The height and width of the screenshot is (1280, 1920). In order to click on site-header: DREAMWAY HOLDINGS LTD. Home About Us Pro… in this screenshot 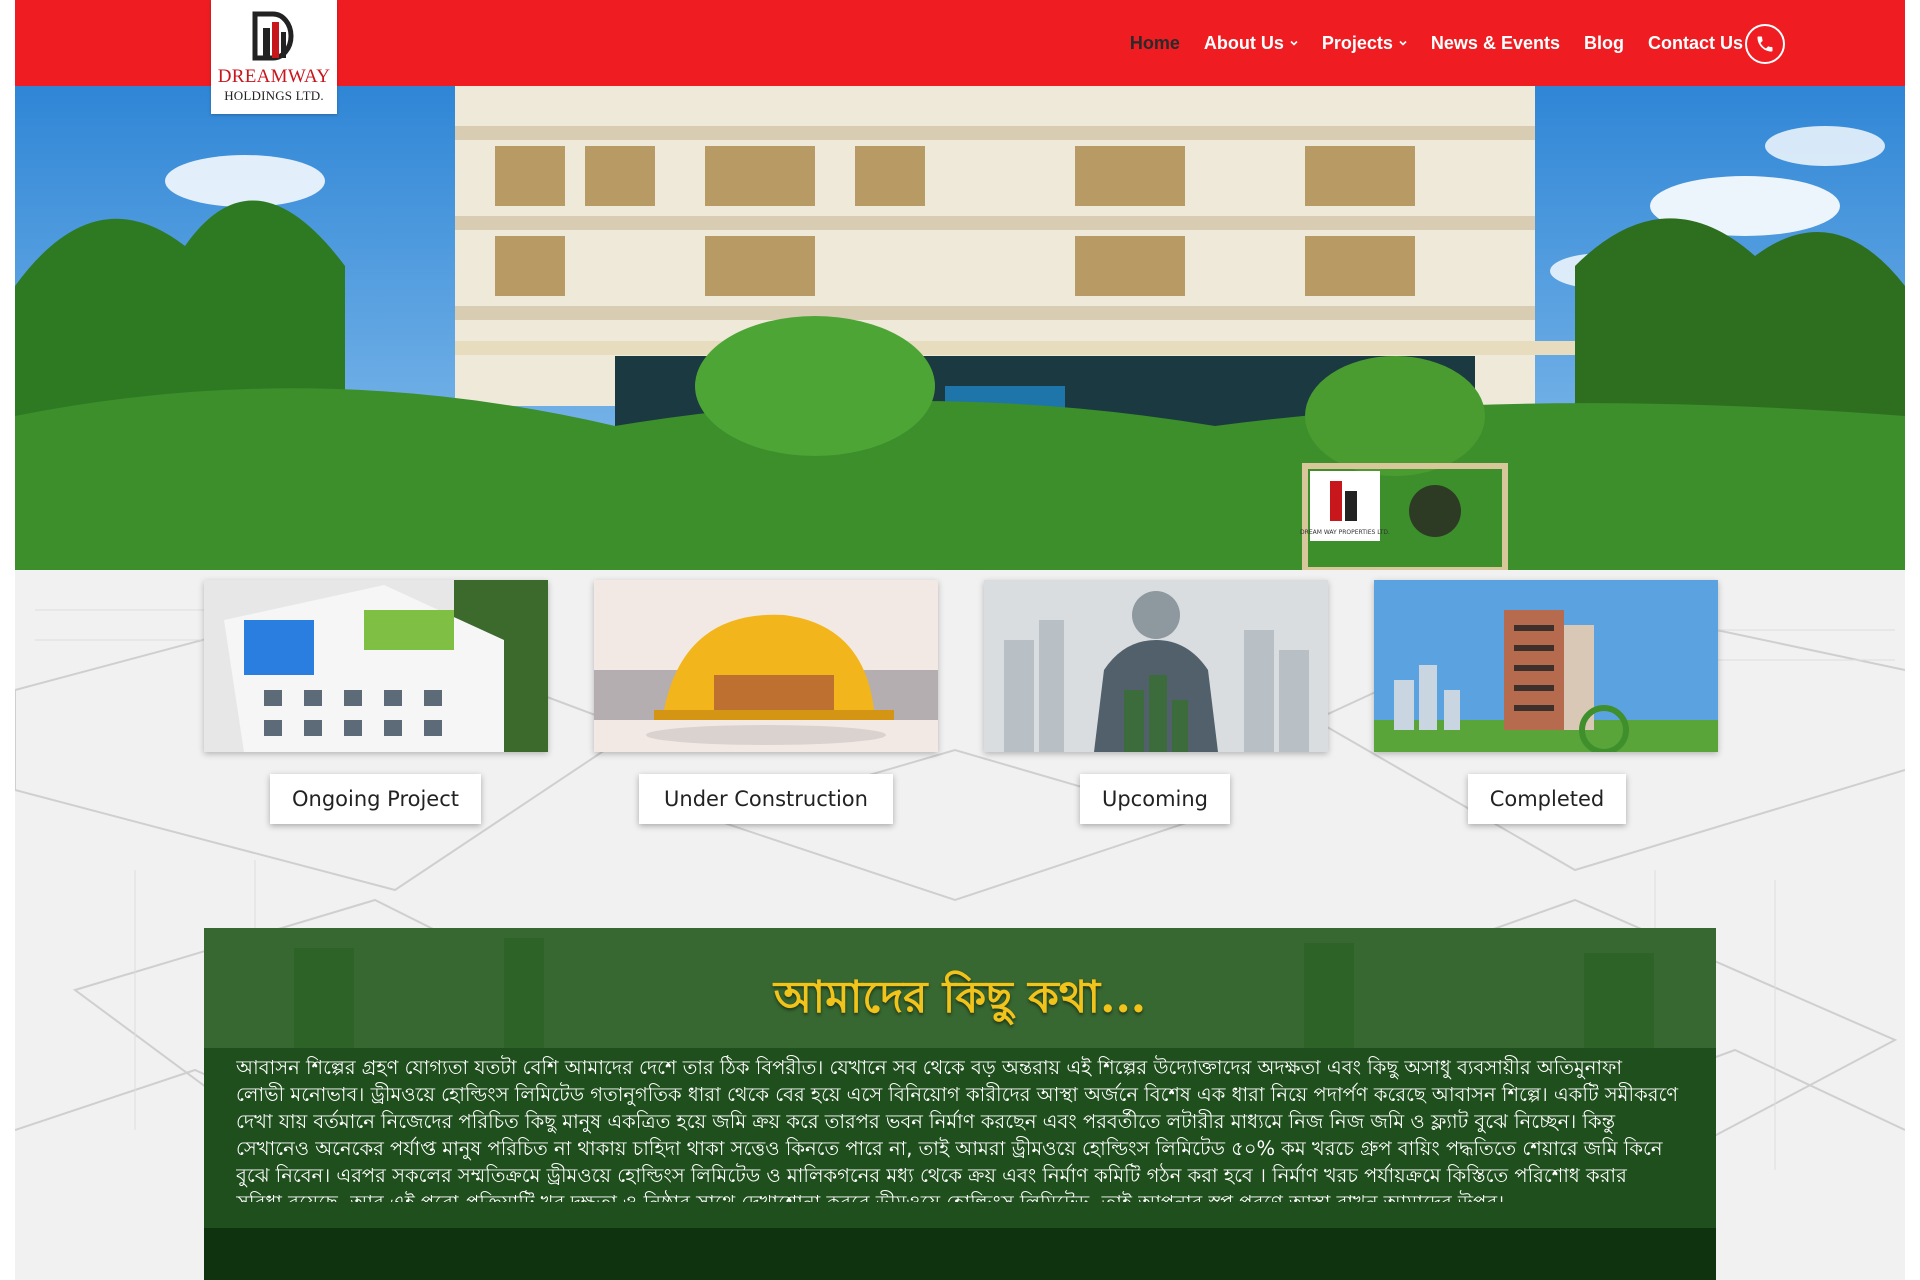, I will do `click(960, 57)`.